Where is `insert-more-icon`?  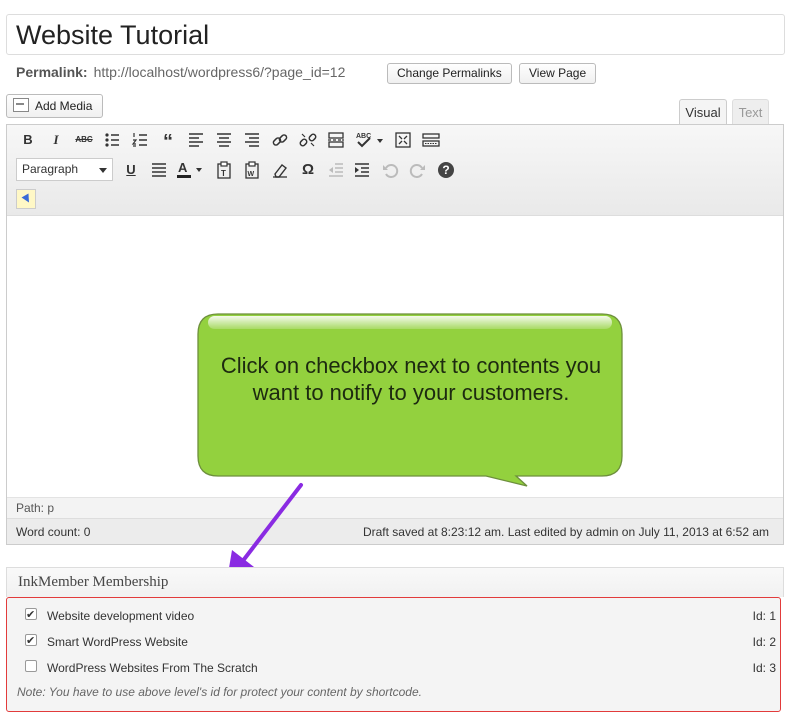 insert-more-icon is located at coordinates (336, 140).